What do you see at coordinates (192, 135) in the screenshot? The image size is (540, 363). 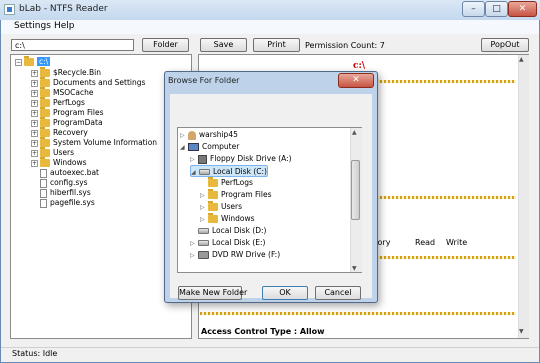 I see `user-icon` at bounding box center [192, 135].